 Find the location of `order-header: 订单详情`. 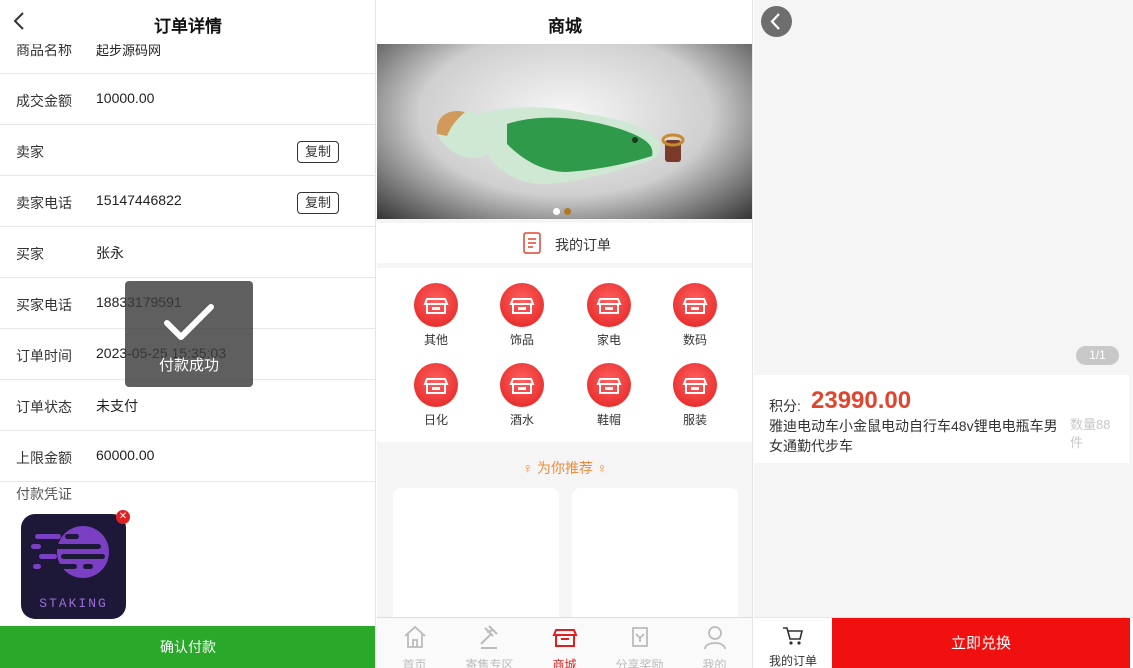

order-header: 订单详情 is located at coordinates (187, 22).